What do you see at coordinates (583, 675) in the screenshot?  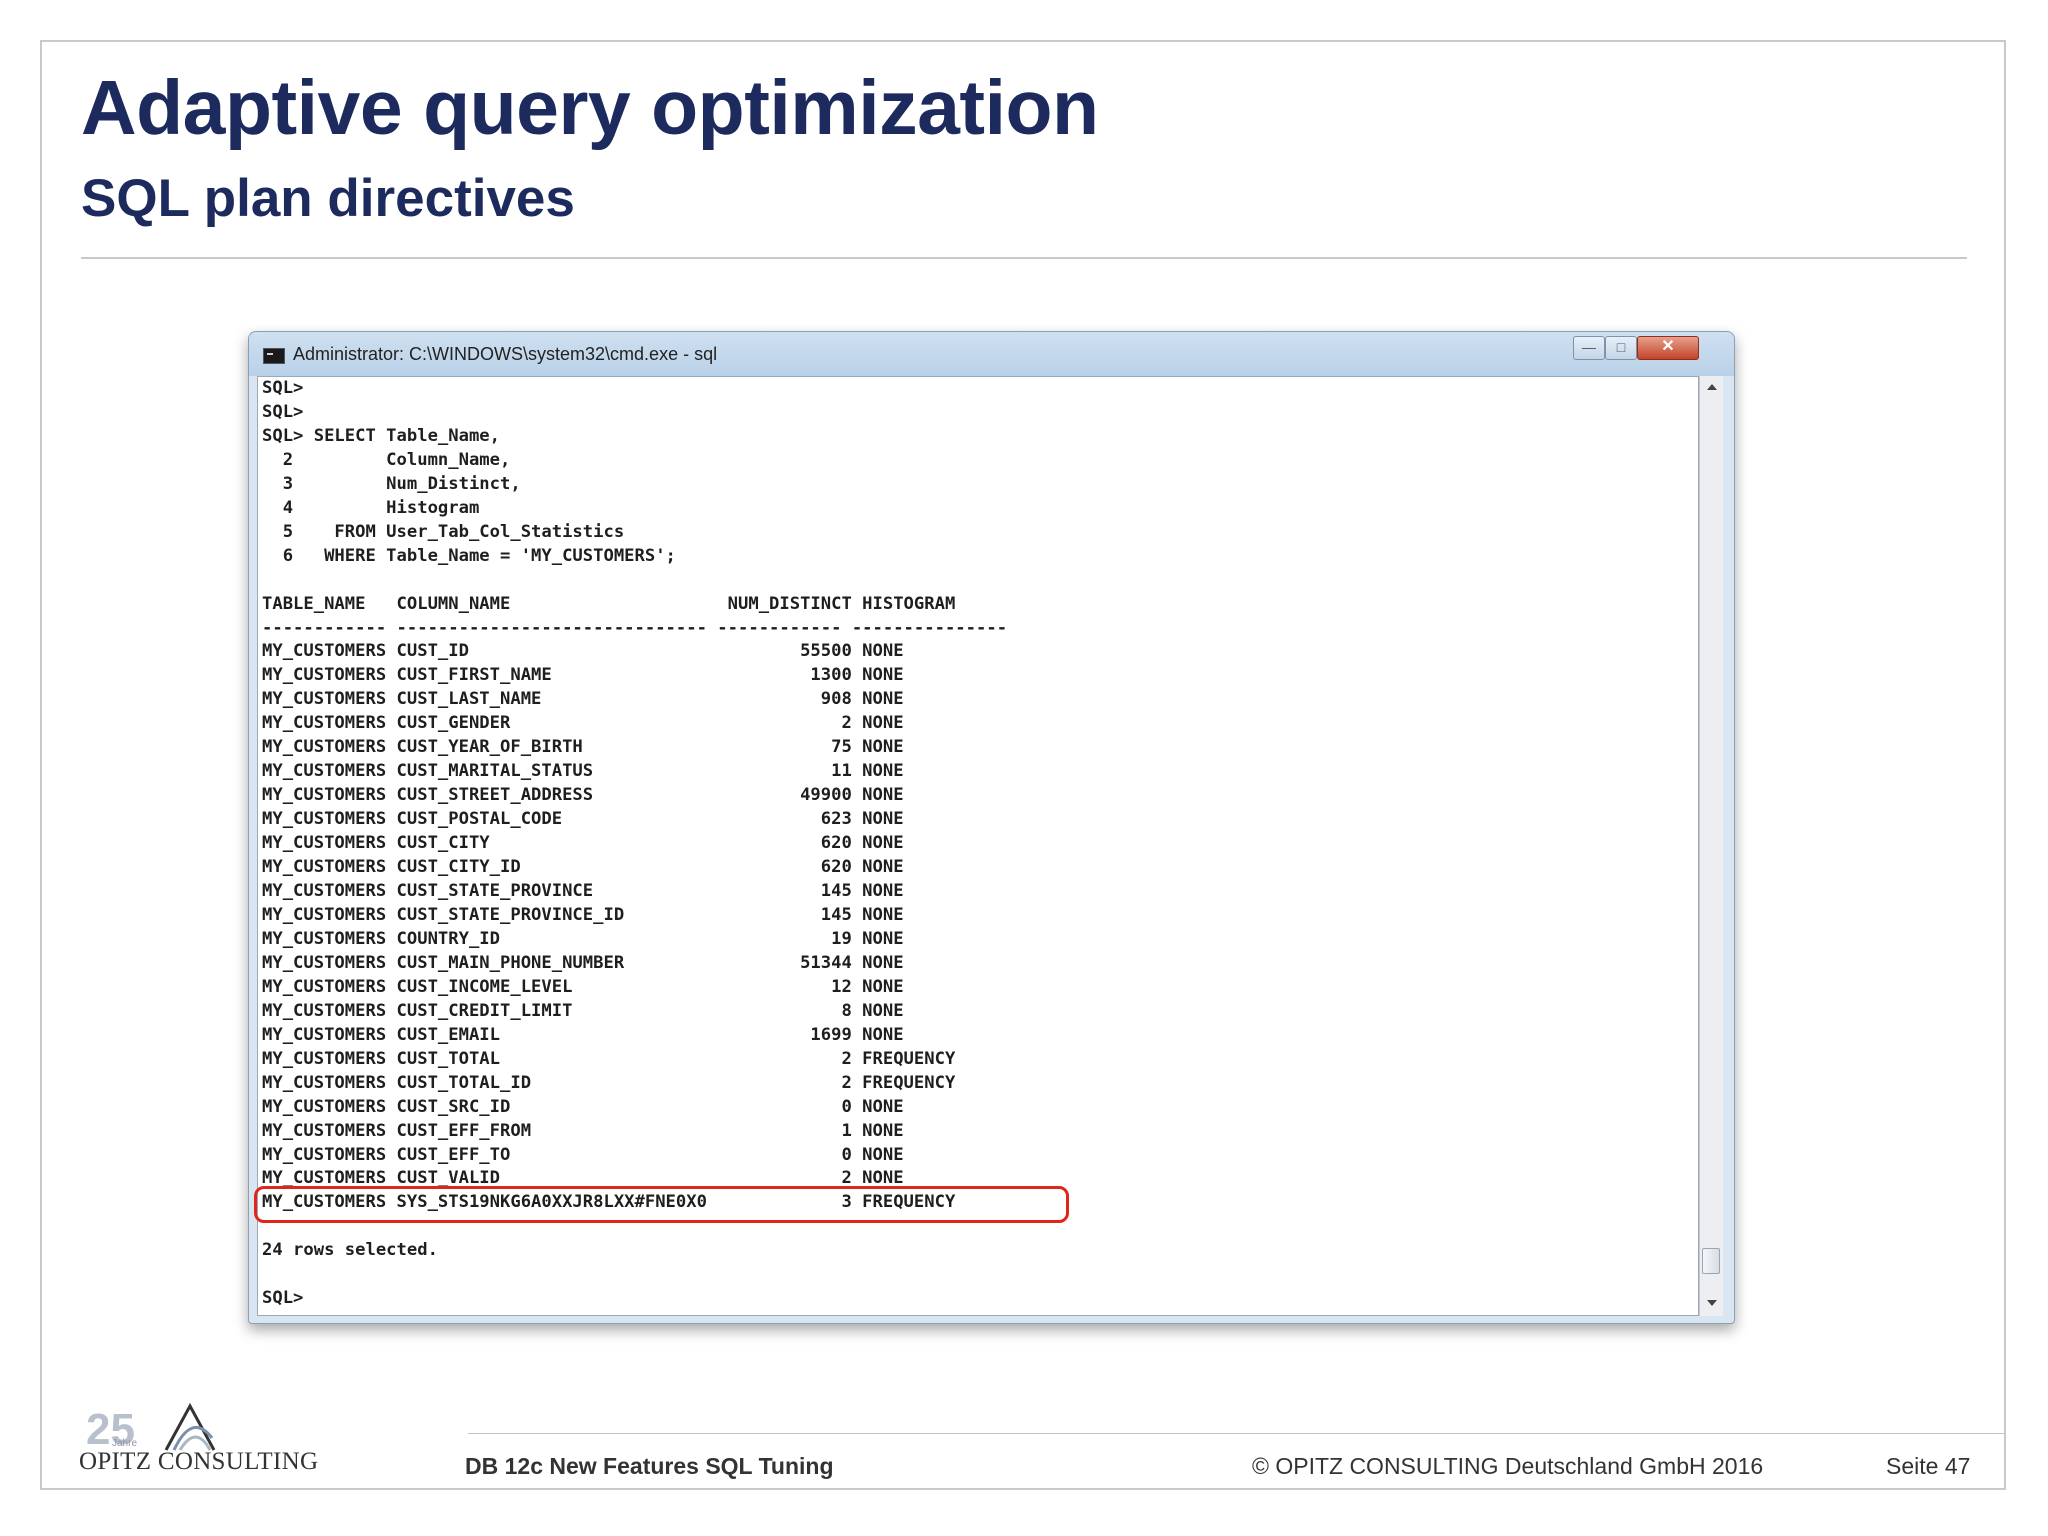 I see `console-line: MY_CUSTOMERS CUST_FIRST_NAME 1300 NONE` at bounding box center [583, 675].